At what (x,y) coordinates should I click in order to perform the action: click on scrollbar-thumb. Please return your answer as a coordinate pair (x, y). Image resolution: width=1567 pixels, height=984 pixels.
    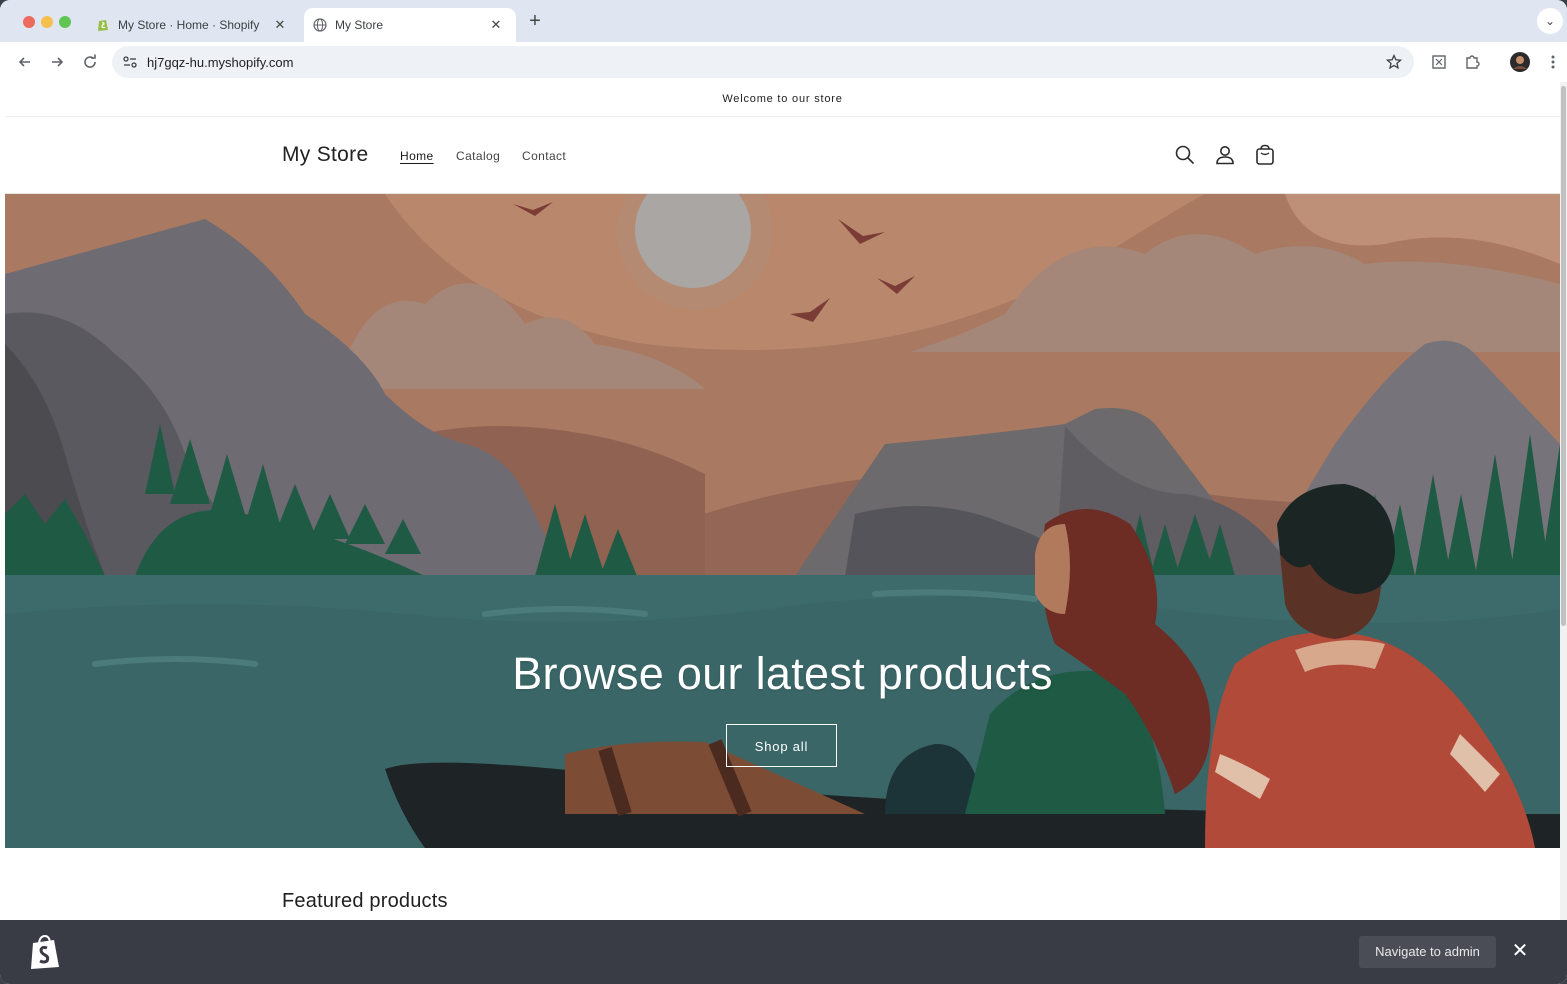
    Looking at the image, I should click on (1563, 356).